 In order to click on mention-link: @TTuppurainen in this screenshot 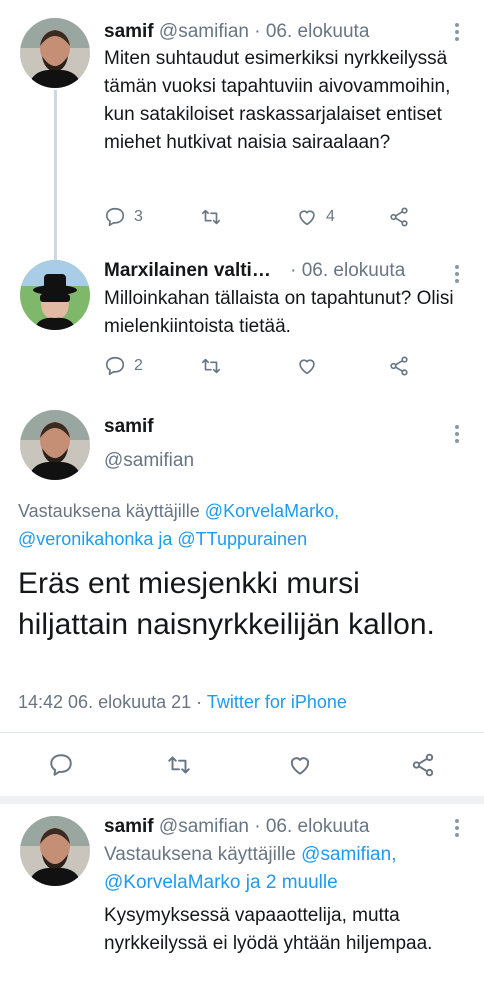, I will do `click(242, 539)`.